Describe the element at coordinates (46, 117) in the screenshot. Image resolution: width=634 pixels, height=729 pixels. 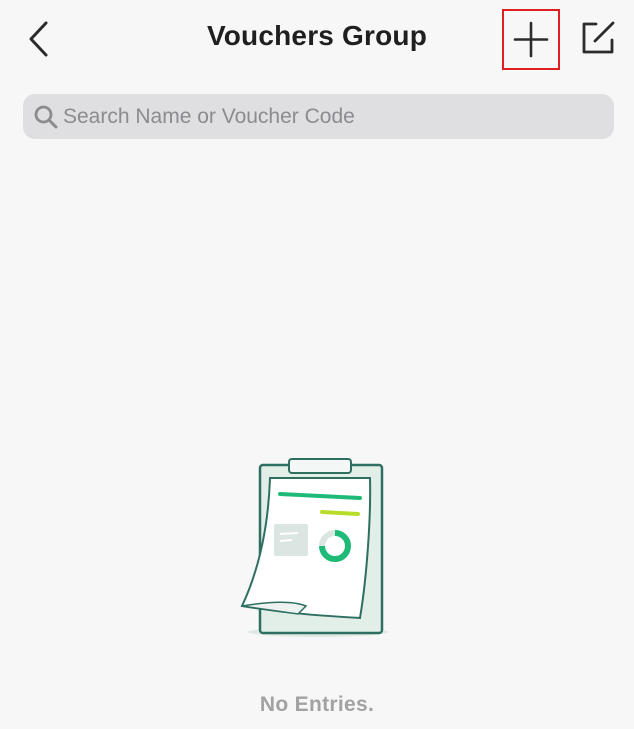
I see `search-icon` at that location.